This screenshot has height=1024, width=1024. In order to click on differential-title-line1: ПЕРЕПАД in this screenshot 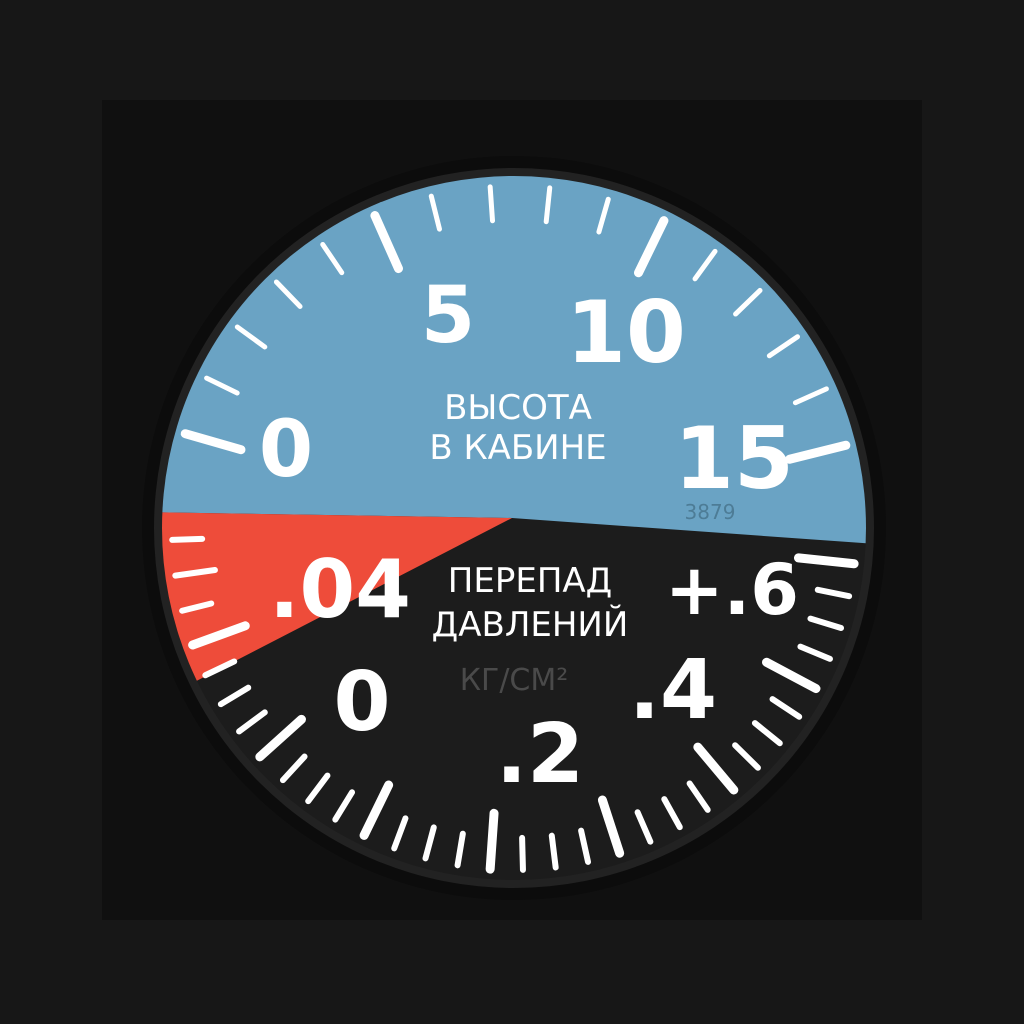, I will do `click(530, 581)`.